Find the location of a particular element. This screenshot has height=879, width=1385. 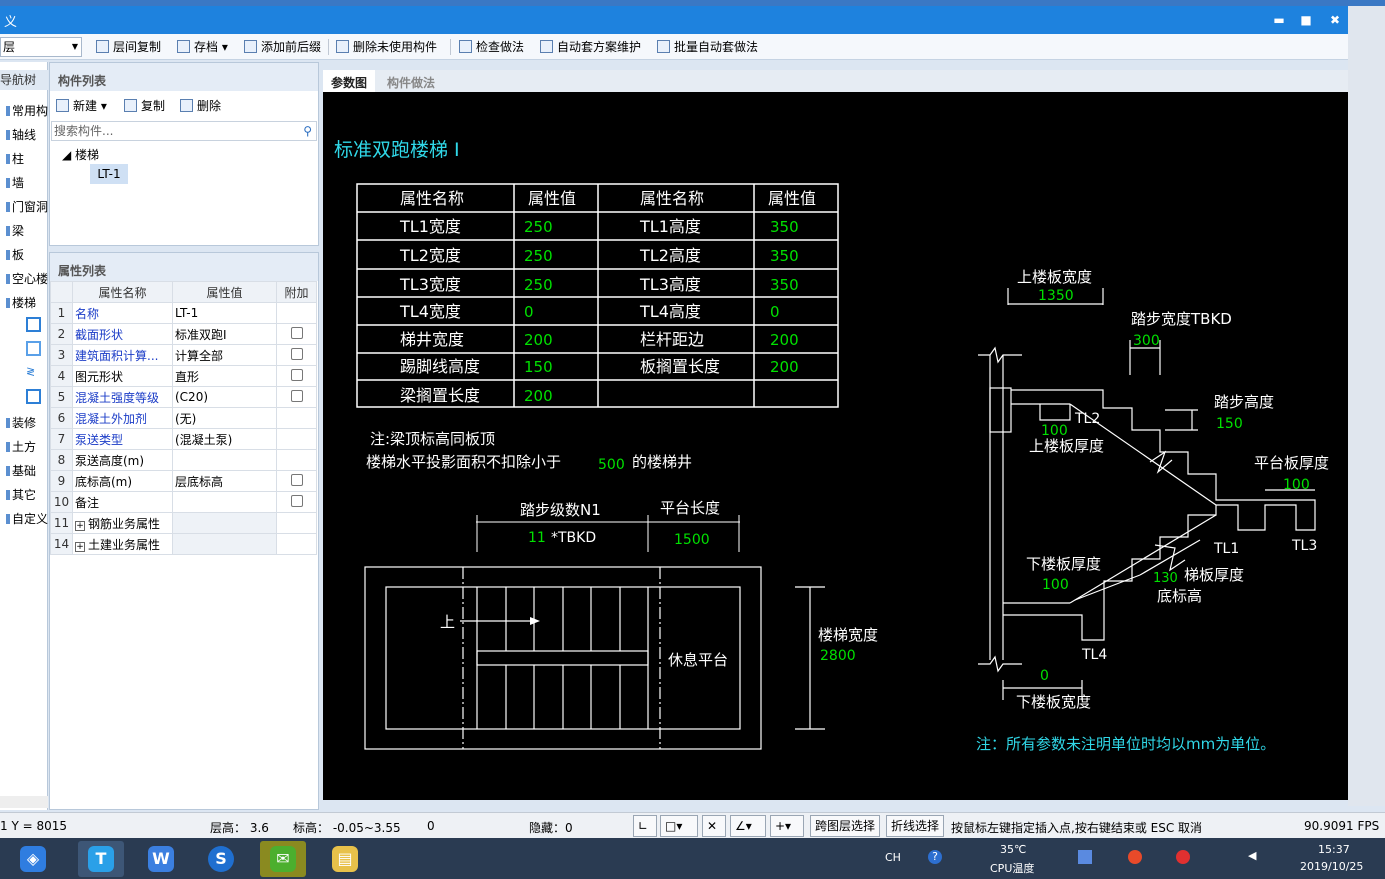

property-row: 7 泵送类型 (混凝土泵) is located at coordinates (183, 439).